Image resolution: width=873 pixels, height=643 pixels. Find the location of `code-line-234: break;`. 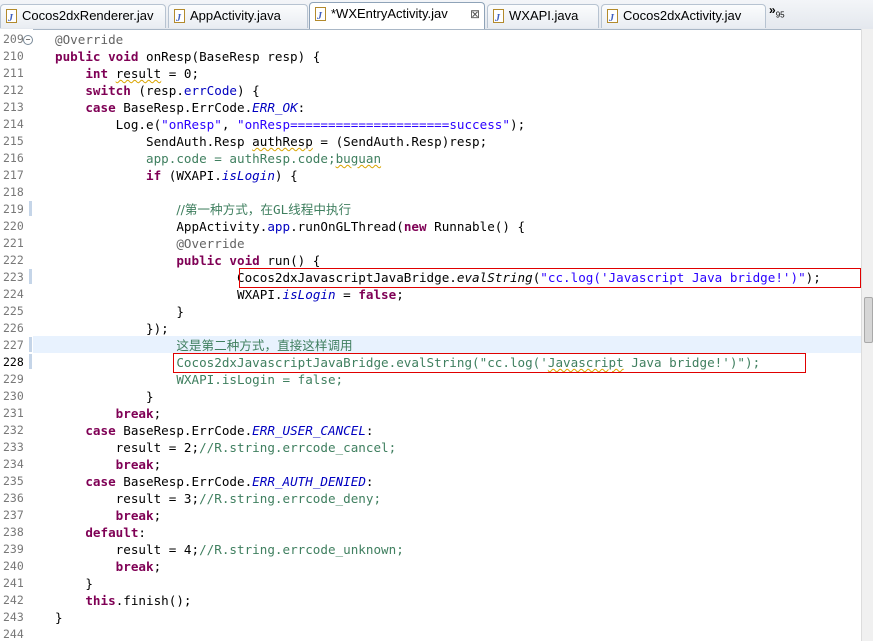

code-line-234: break; is located at coordinates (108, 464).